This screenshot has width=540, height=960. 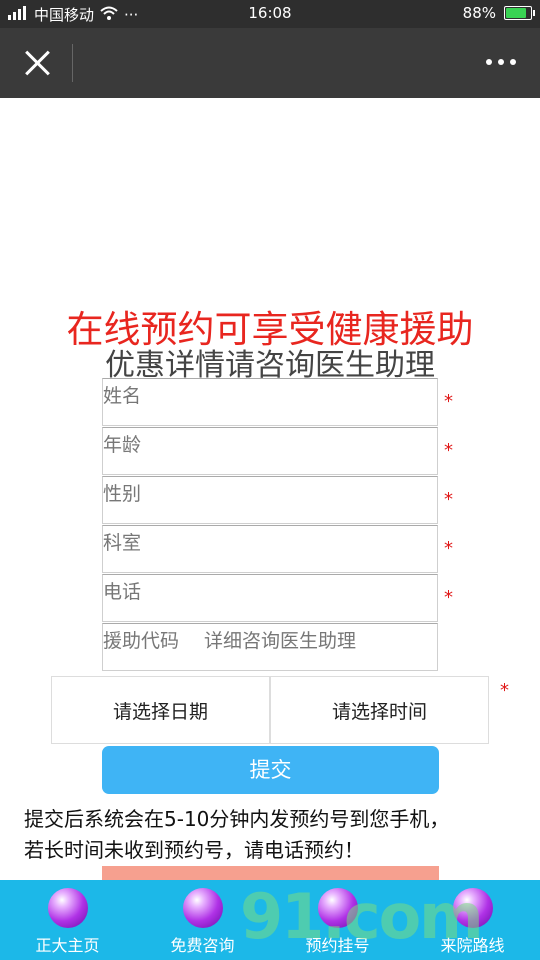 I want to click on call-button-partial, so click(x=270, y=873).